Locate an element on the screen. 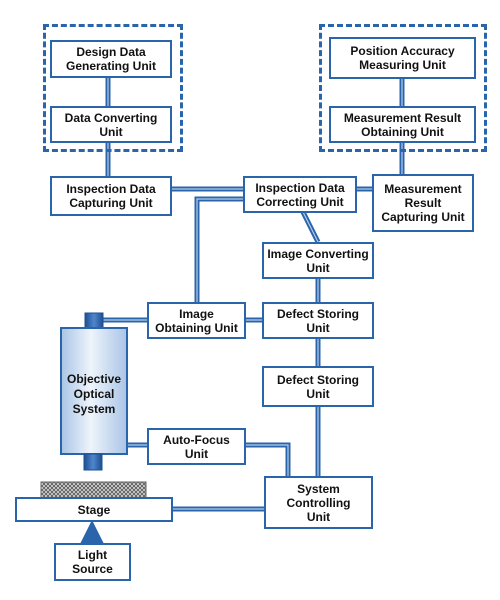 The image size is (500, 600). data-converting-unit: Data Converting Unit is located at coordinates (111, 124).